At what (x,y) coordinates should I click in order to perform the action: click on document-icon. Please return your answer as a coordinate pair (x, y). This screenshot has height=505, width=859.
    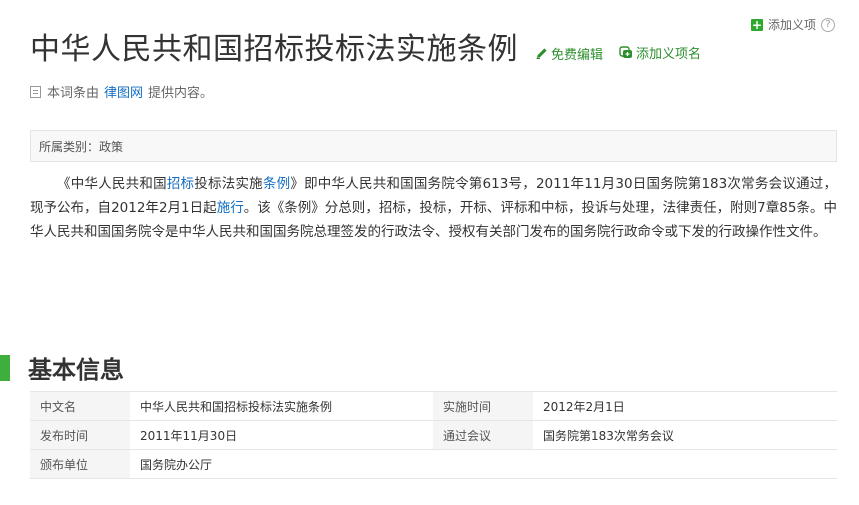
    Looking at the image, I should click on (35, 91).